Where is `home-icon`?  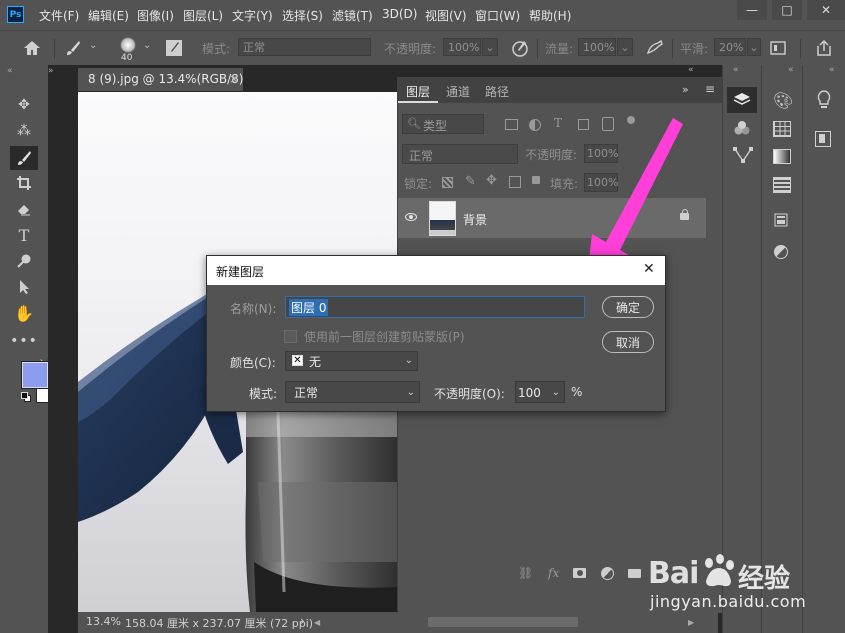
home-icon is located at coordinates (32, 48).